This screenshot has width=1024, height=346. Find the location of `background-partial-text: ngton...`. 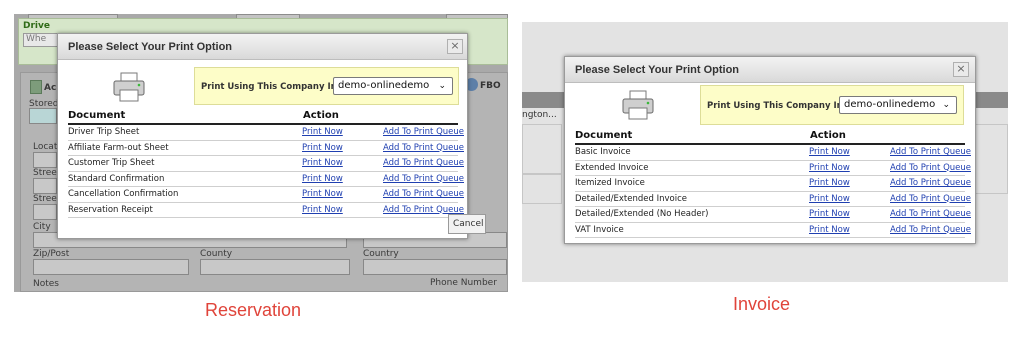

background-partial-text: ngton... is located at coordinates (539, 115).